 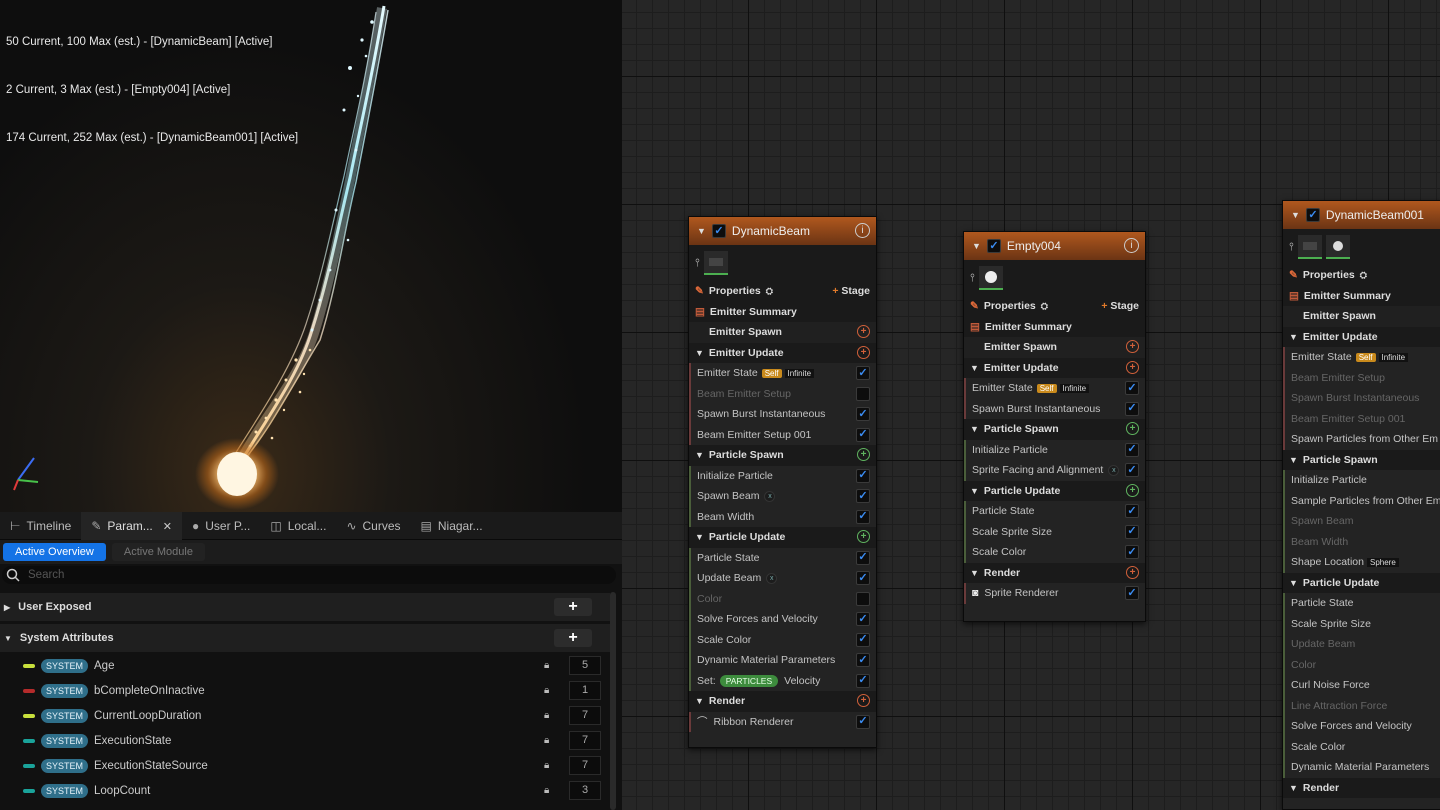 I want to click on module-beam-width: Beam Width, so click(x=1361, y=541).